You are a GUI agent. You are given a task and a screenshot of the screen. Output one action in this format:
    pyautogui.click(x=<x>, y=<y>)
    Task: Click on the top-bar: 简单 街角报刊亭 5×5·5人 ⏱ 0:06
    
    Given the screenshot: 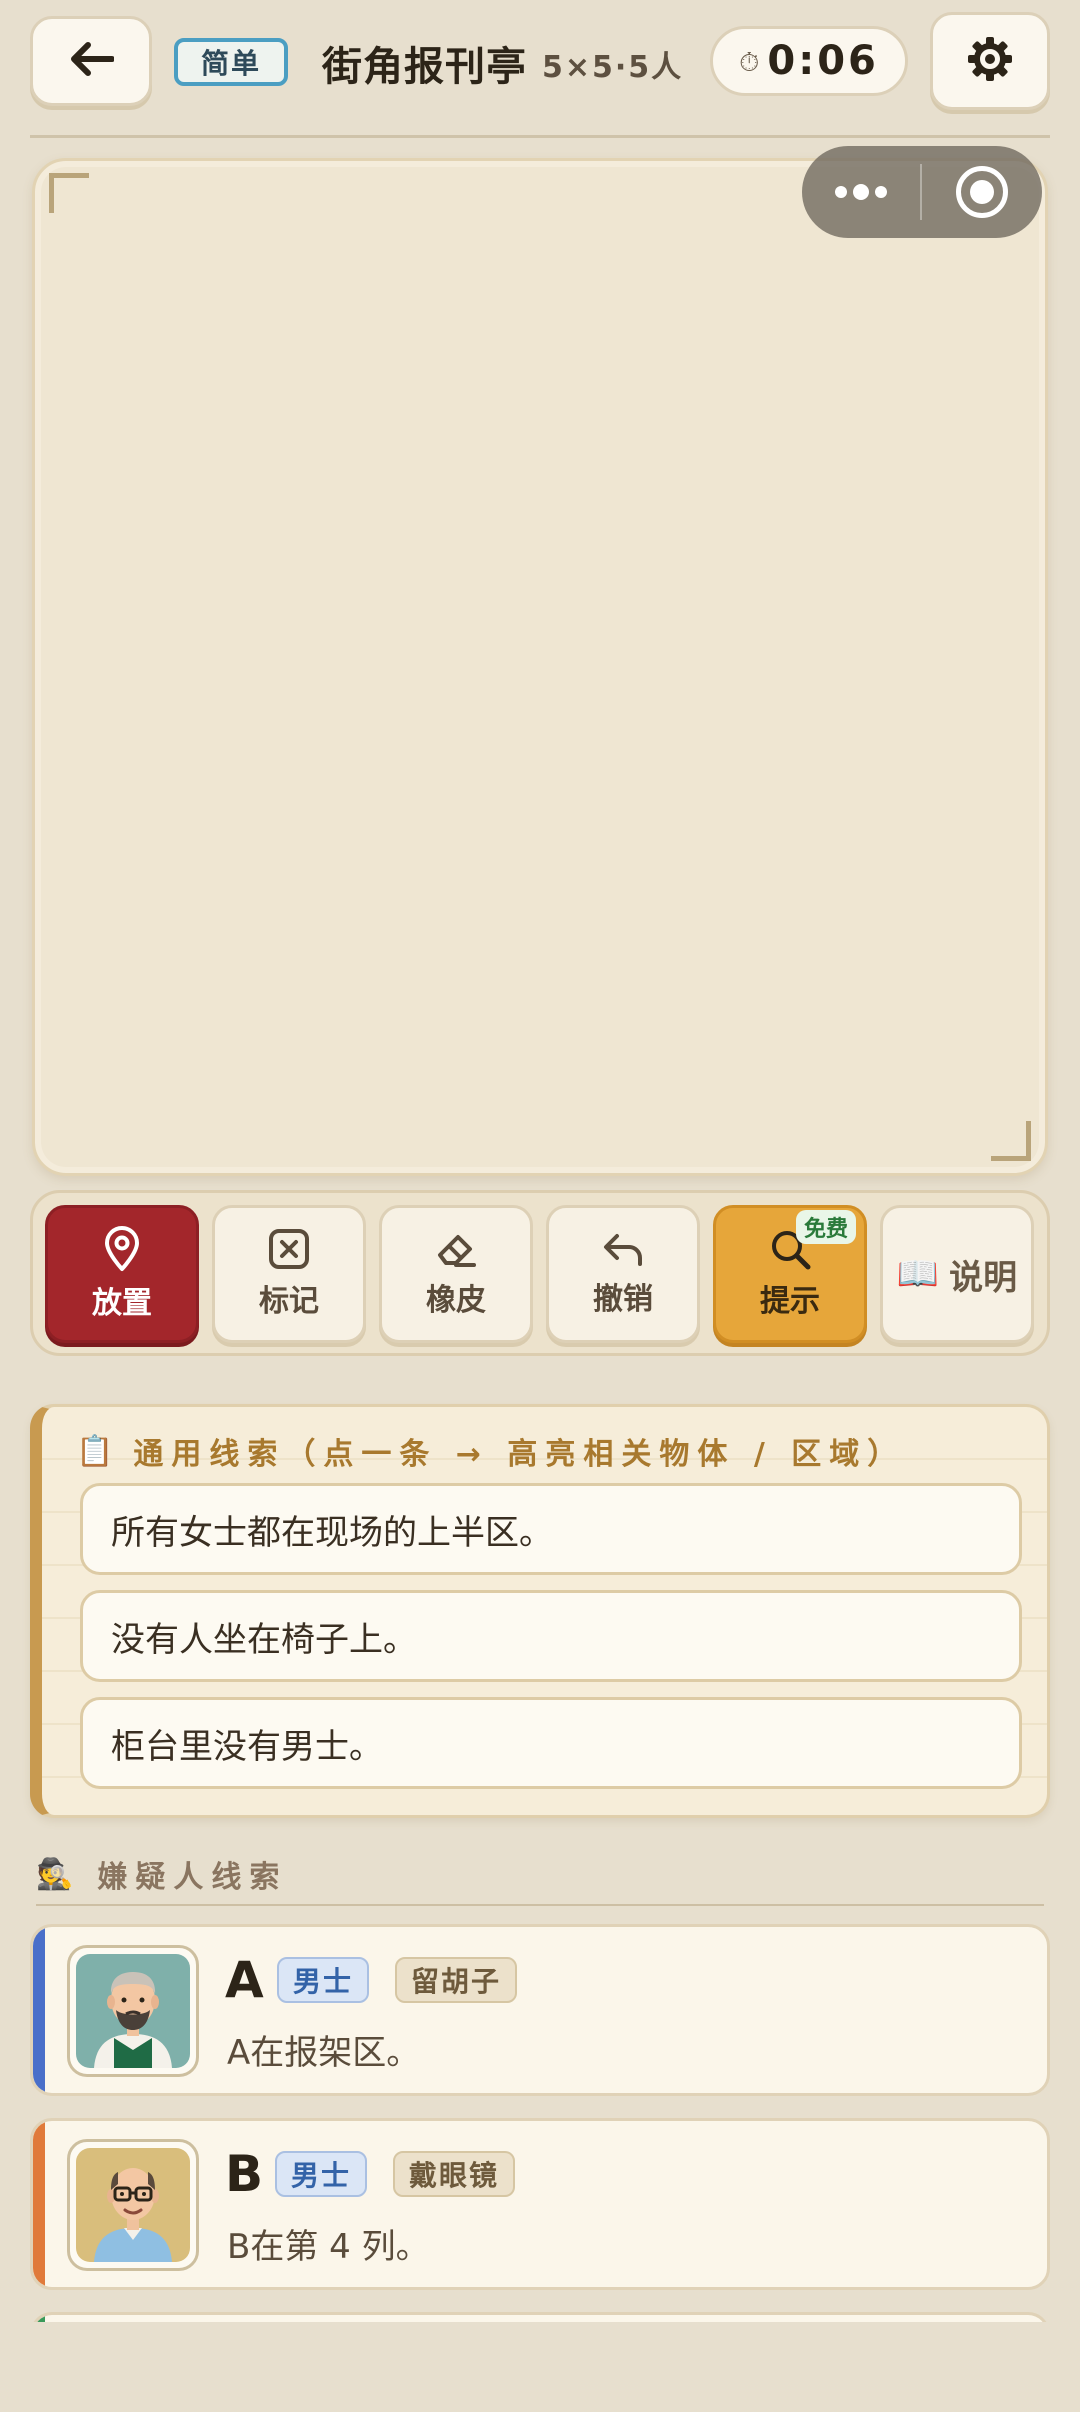 What is the action you would take?
    pyautogui.click(x=540, y=70)
    